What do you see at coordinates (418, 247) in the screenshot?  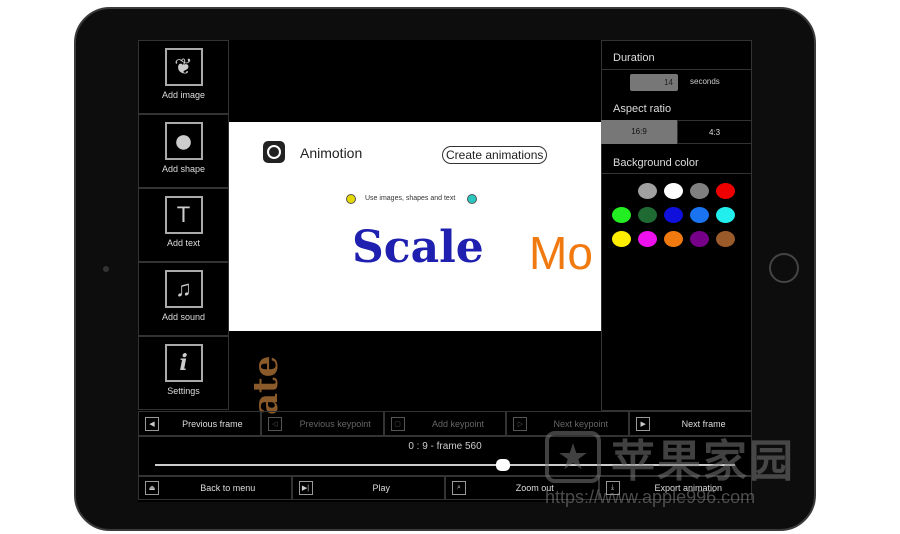 I see `scale-text: Scale` at bounding box center [418, 247].